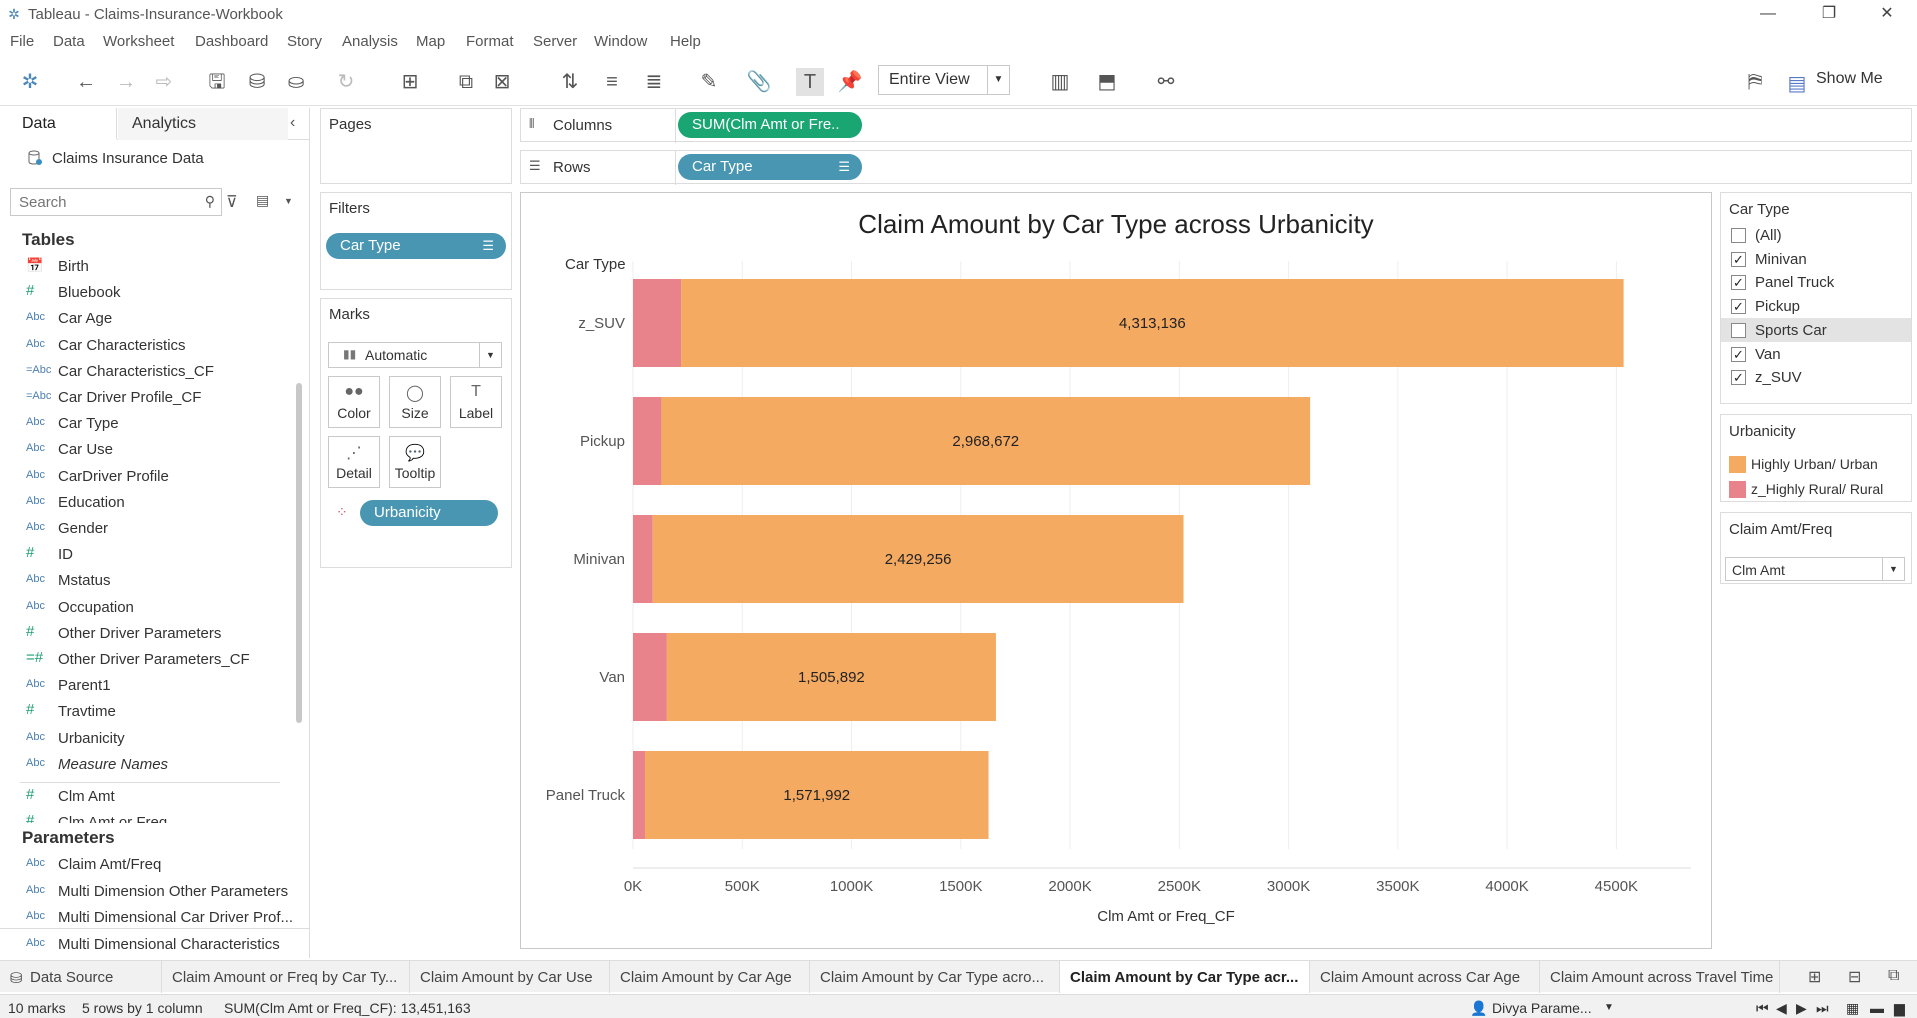 Image resolution: width=1917 pixels, height=1018 pixels. What do you see at coordinates (654, 82) in the screenshot?
I see `sort-descending-icon: ≣` at bounding box center [654, 82].